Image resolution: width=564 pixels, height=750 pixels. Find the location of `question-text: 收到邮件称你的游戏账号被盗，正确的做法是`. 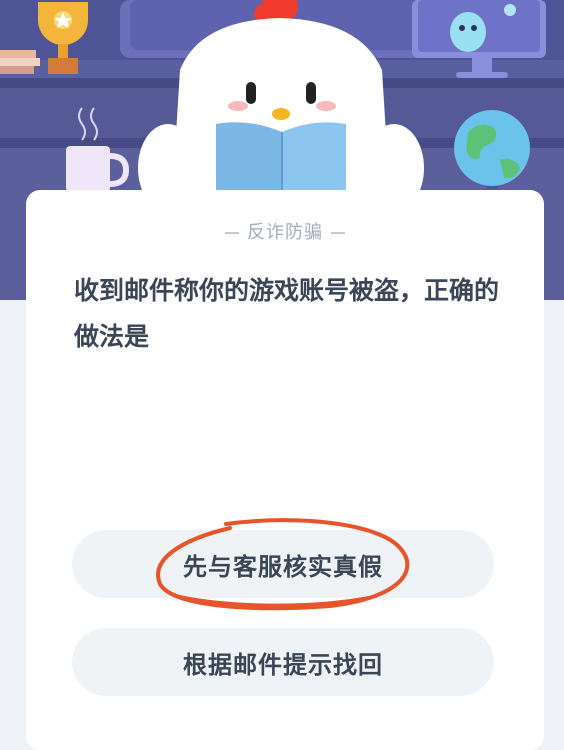

question-text: 收到邮件称你的游戏账号被盗，正确的做法是 is located at coordinates (287, 313).